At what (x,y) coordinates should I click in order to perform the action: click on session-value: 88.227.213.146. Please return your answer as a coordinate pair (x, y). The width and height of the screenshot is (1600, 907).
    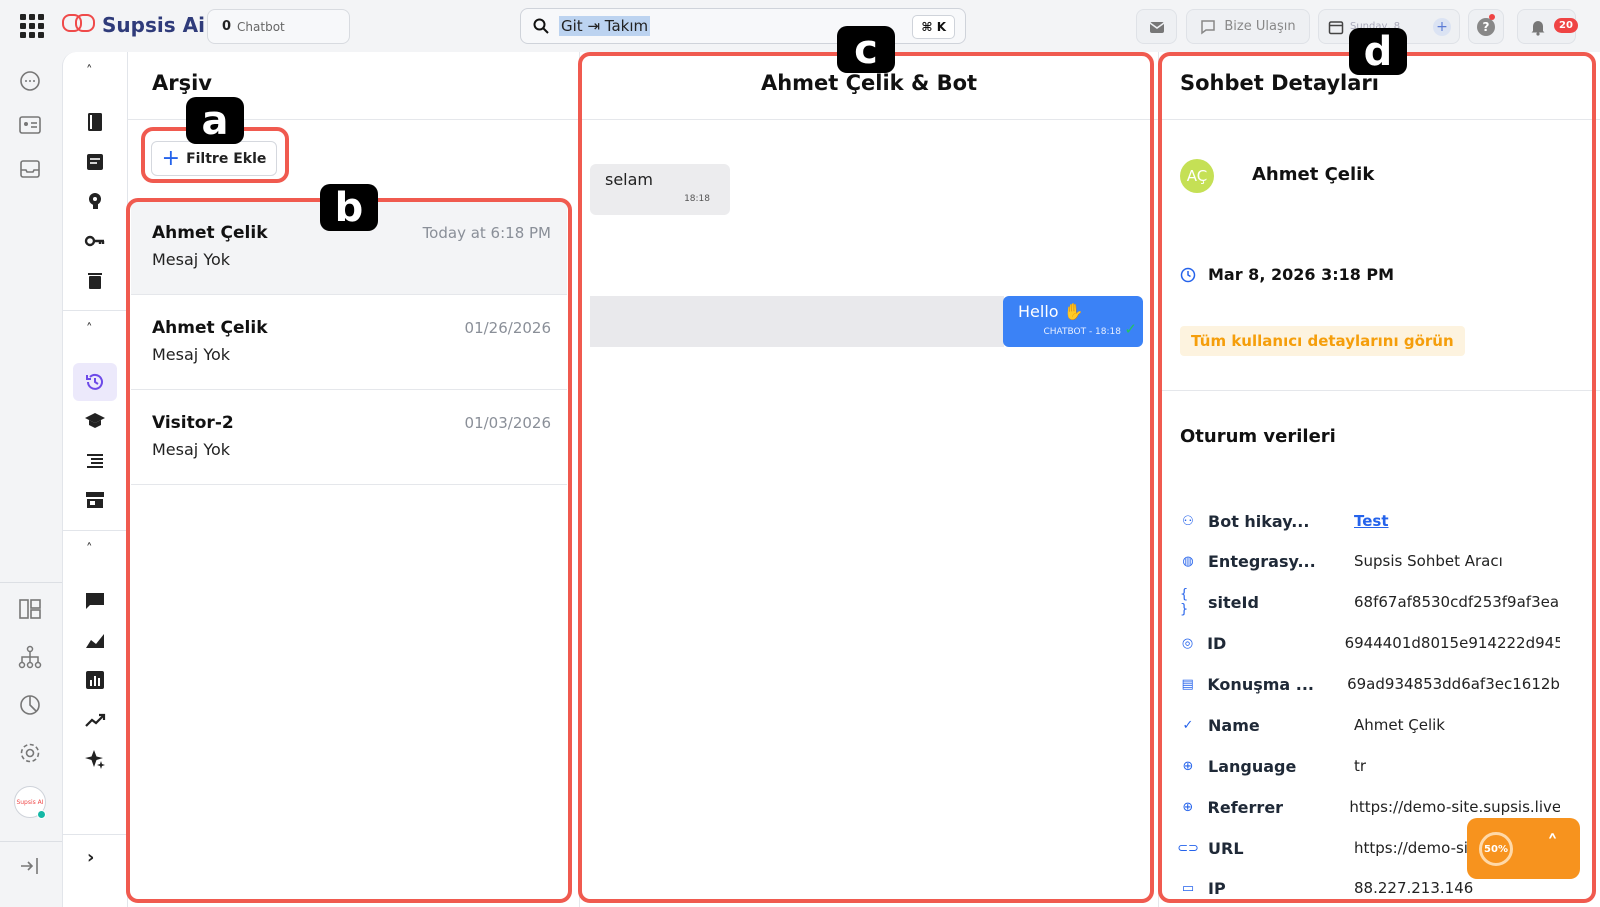
    Looking at the image, I should click on (1414, 888).